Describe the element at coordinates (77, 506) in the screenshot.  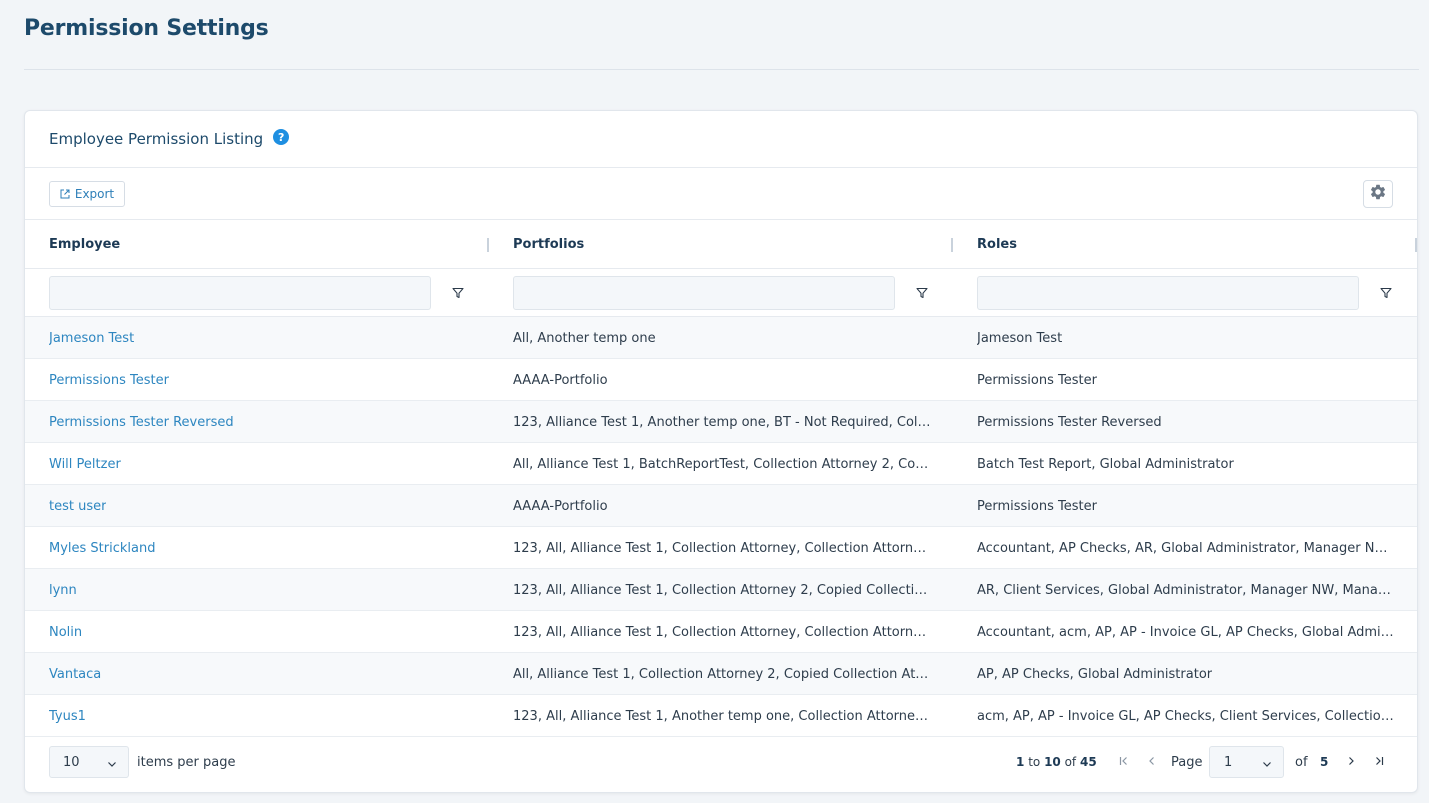
I see `employee-name-link: test user` at that location.